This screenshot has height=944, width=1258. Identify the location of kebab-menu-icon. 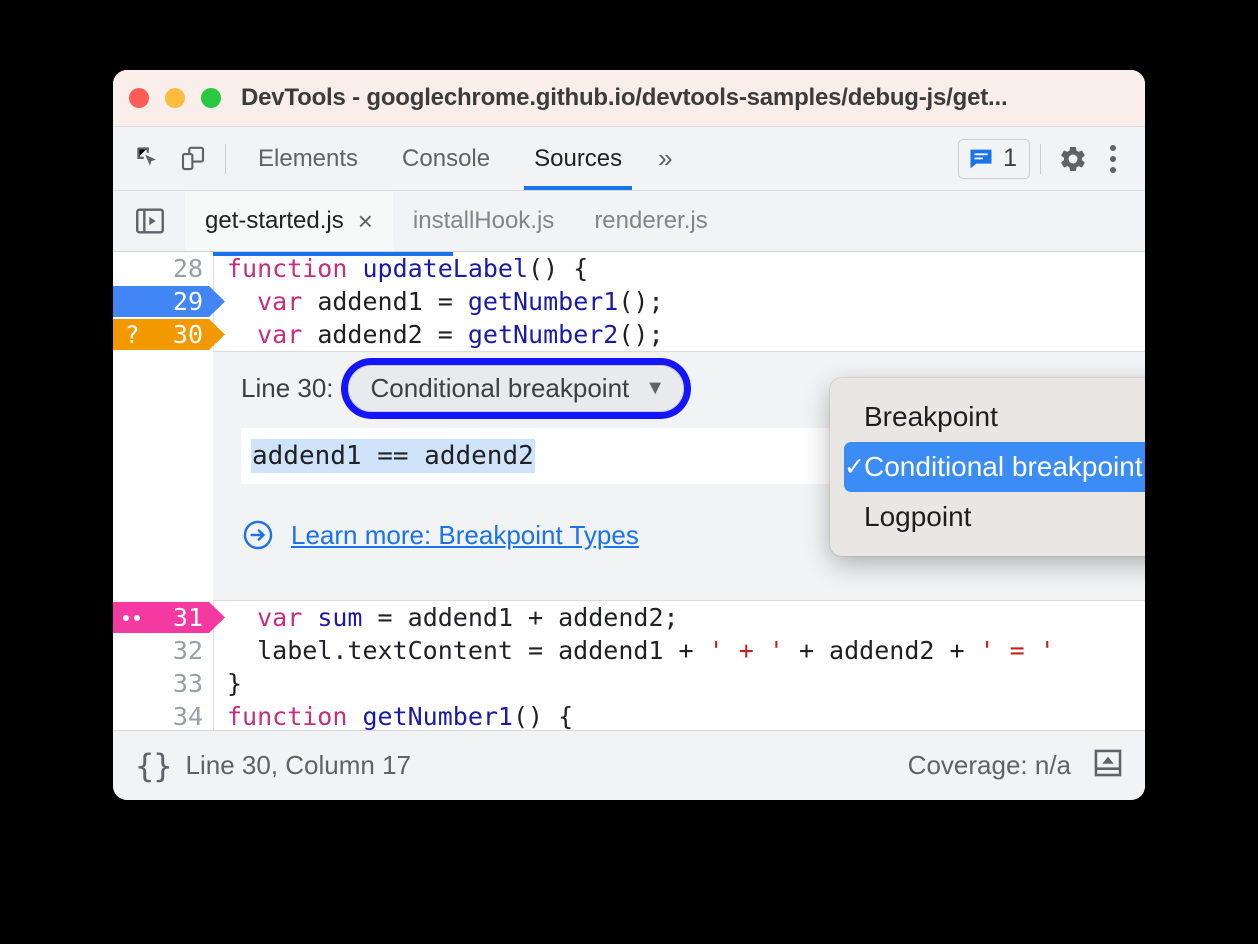
(1113, 159).